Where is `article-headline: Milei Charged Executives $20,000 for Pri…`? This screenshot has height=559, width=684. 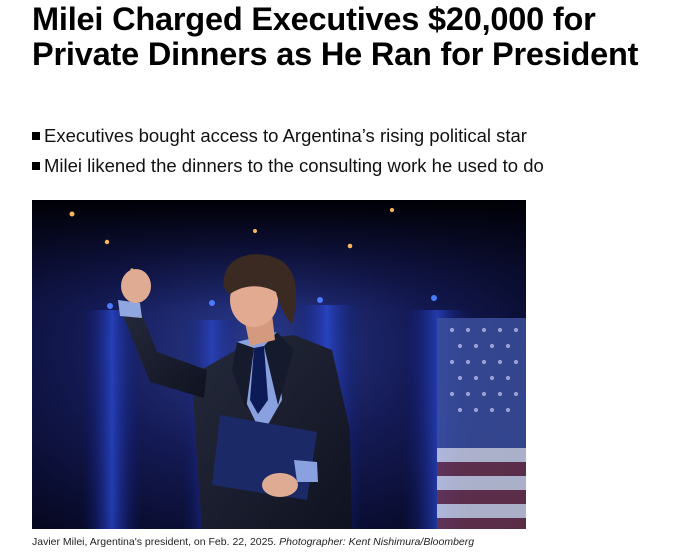 article-headline: Milei Charged Executives $20,000 for Pri… is located at coordinates (335, 36).